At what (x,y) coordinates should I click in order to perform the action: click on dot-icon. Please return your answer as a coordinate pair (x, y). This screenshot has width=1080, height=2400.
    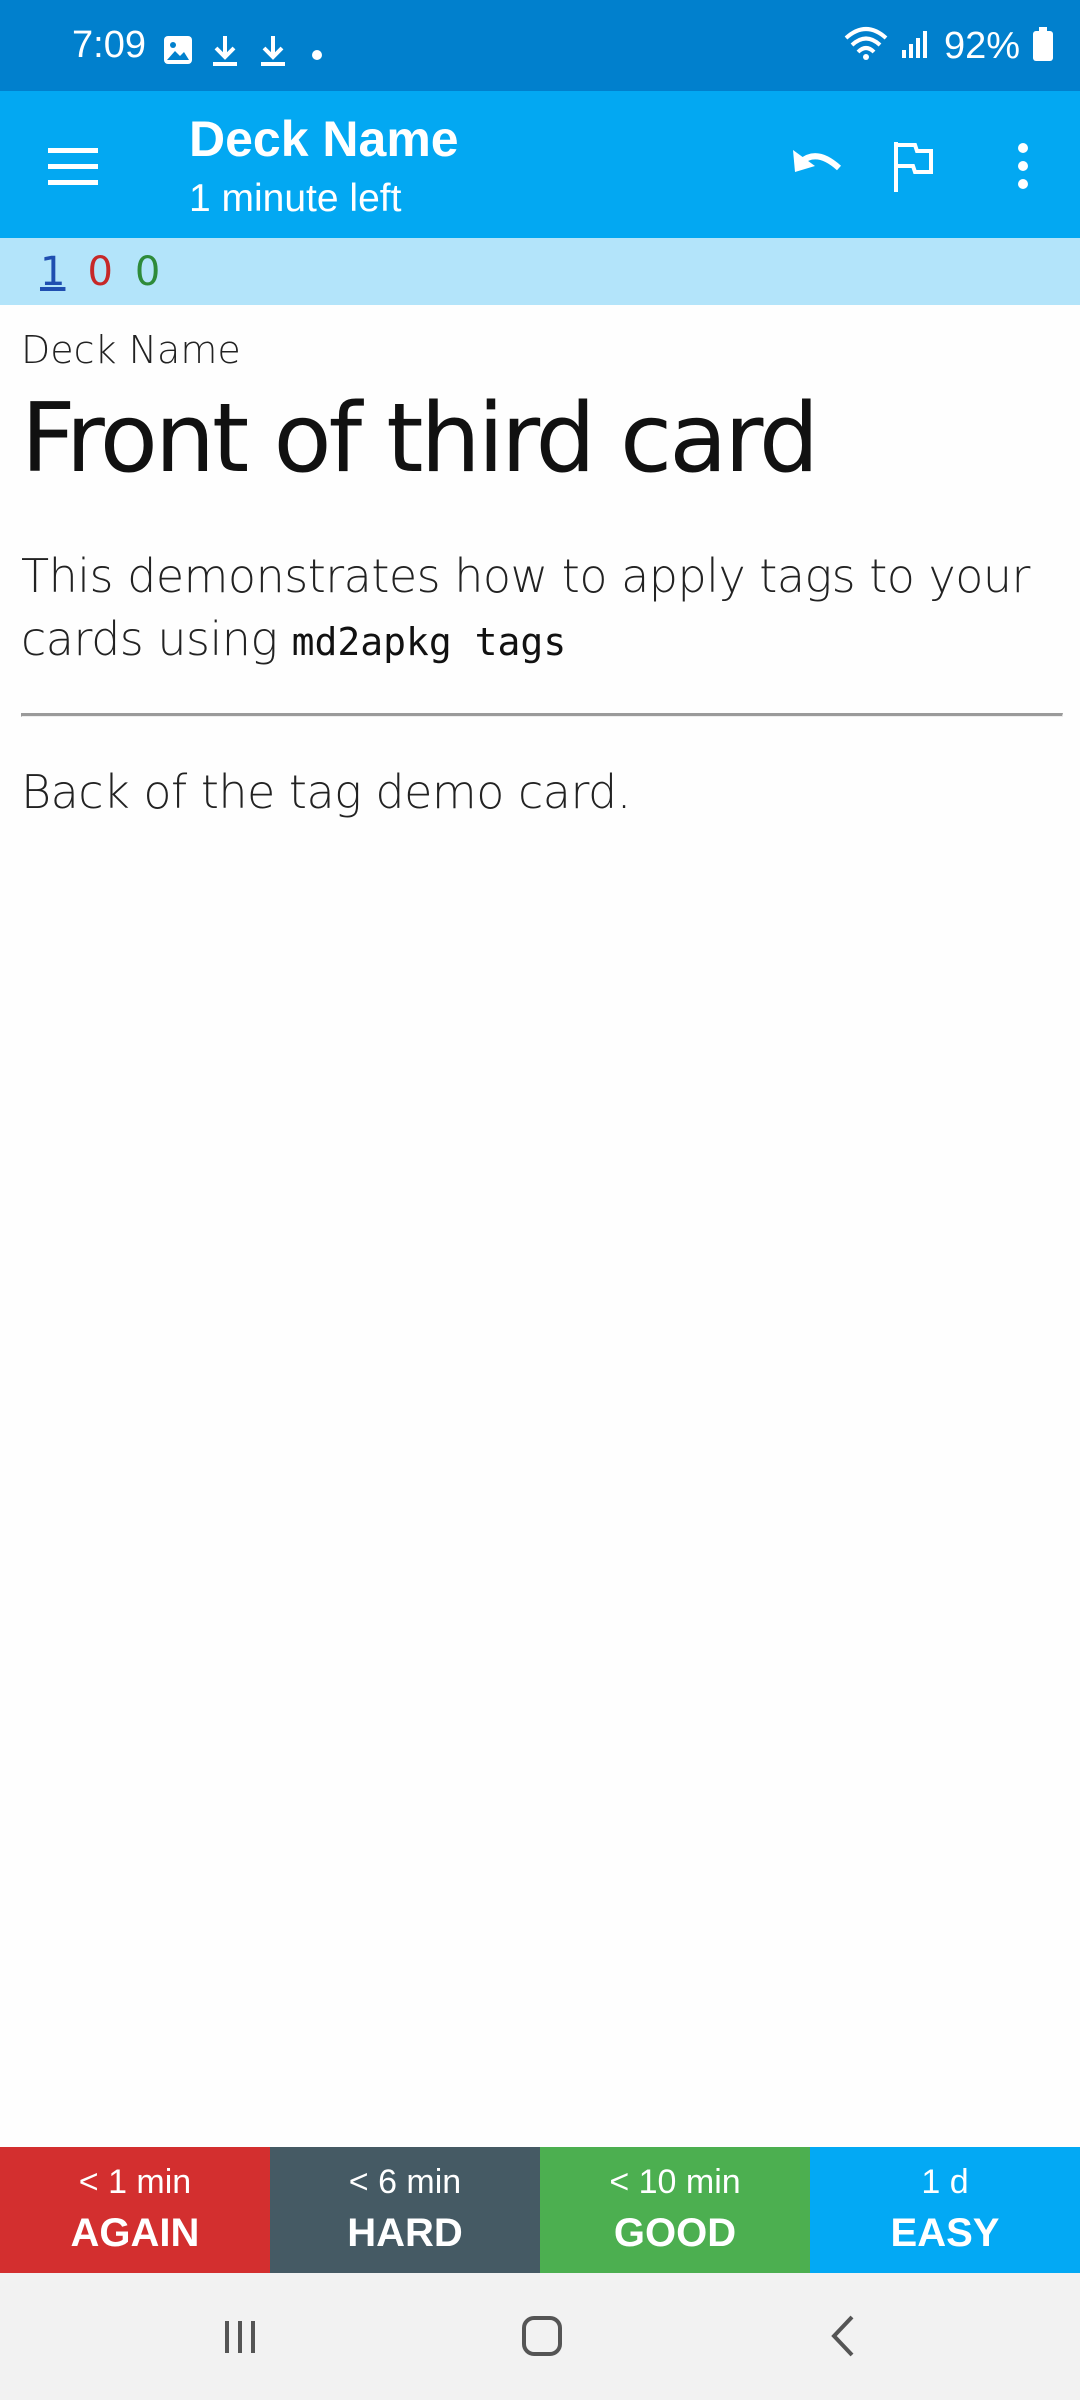
    Looking at the image, I should click on (317, 56).